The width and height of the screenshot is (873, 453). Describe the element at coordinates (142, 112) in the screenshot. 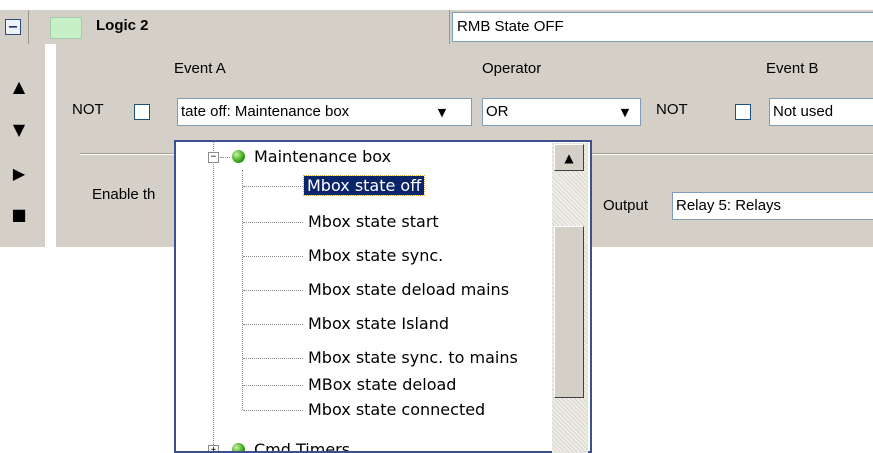

I see `not-a-checkbox` at that location.